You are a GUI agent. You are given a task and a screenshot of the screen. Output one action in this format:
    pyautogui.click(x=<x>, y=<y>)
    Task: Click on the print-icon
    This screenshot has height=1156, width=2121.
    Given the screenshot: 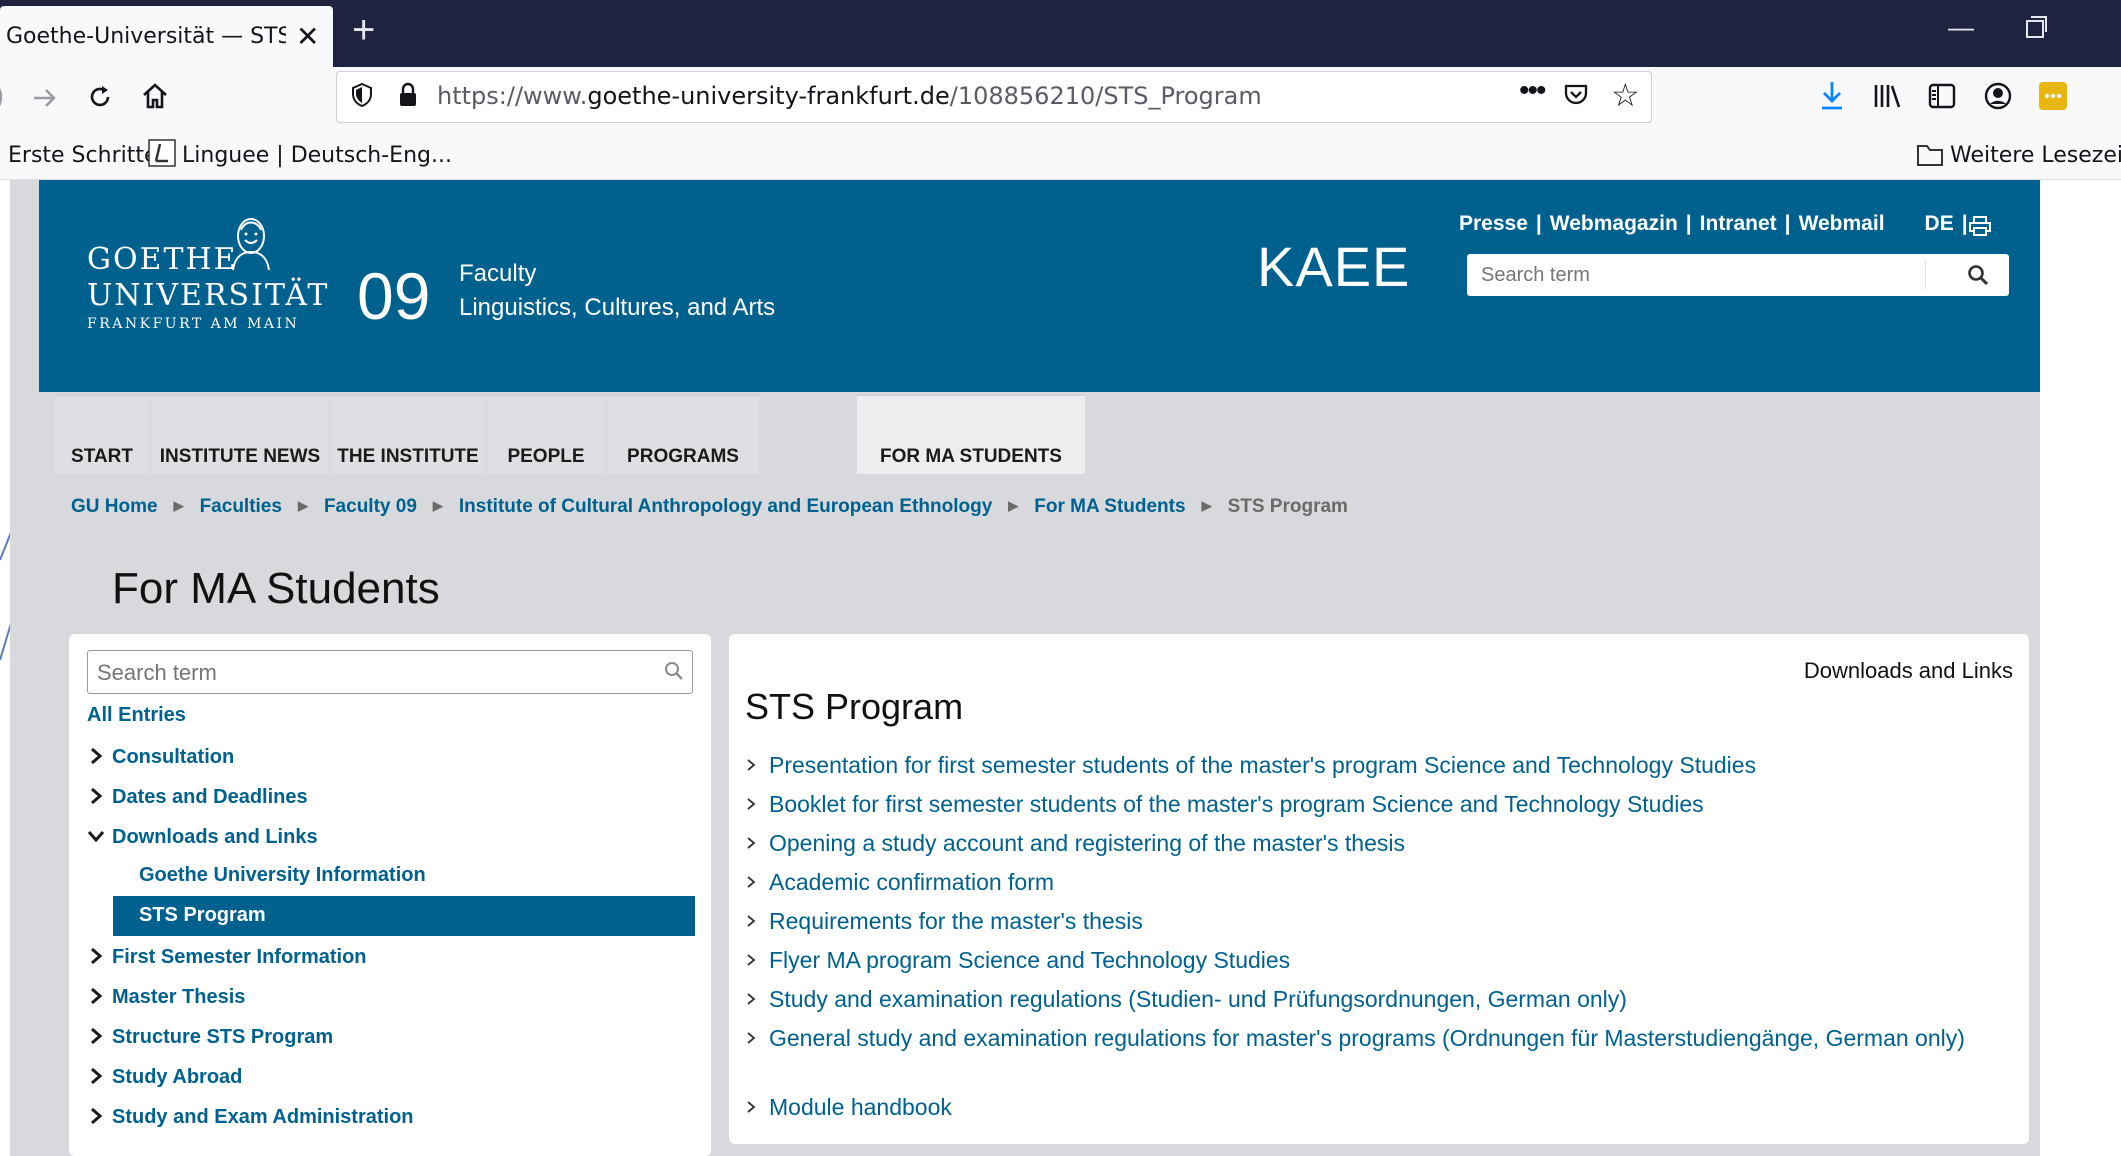 What is the action you would take?
    pyautogui.click(x=1980, y=226)
    